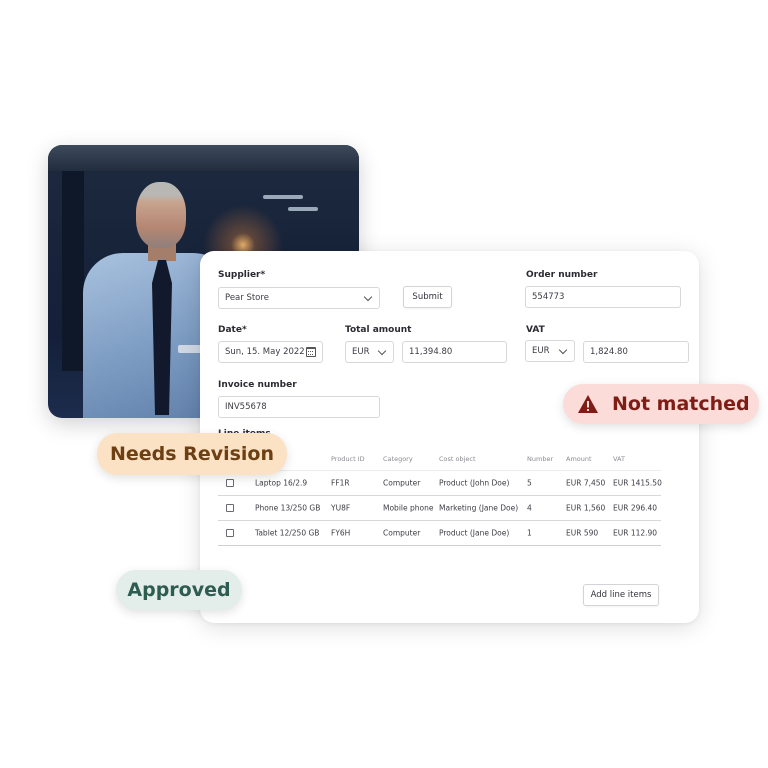  I want to click on photo-person-head, so click(161, 215).